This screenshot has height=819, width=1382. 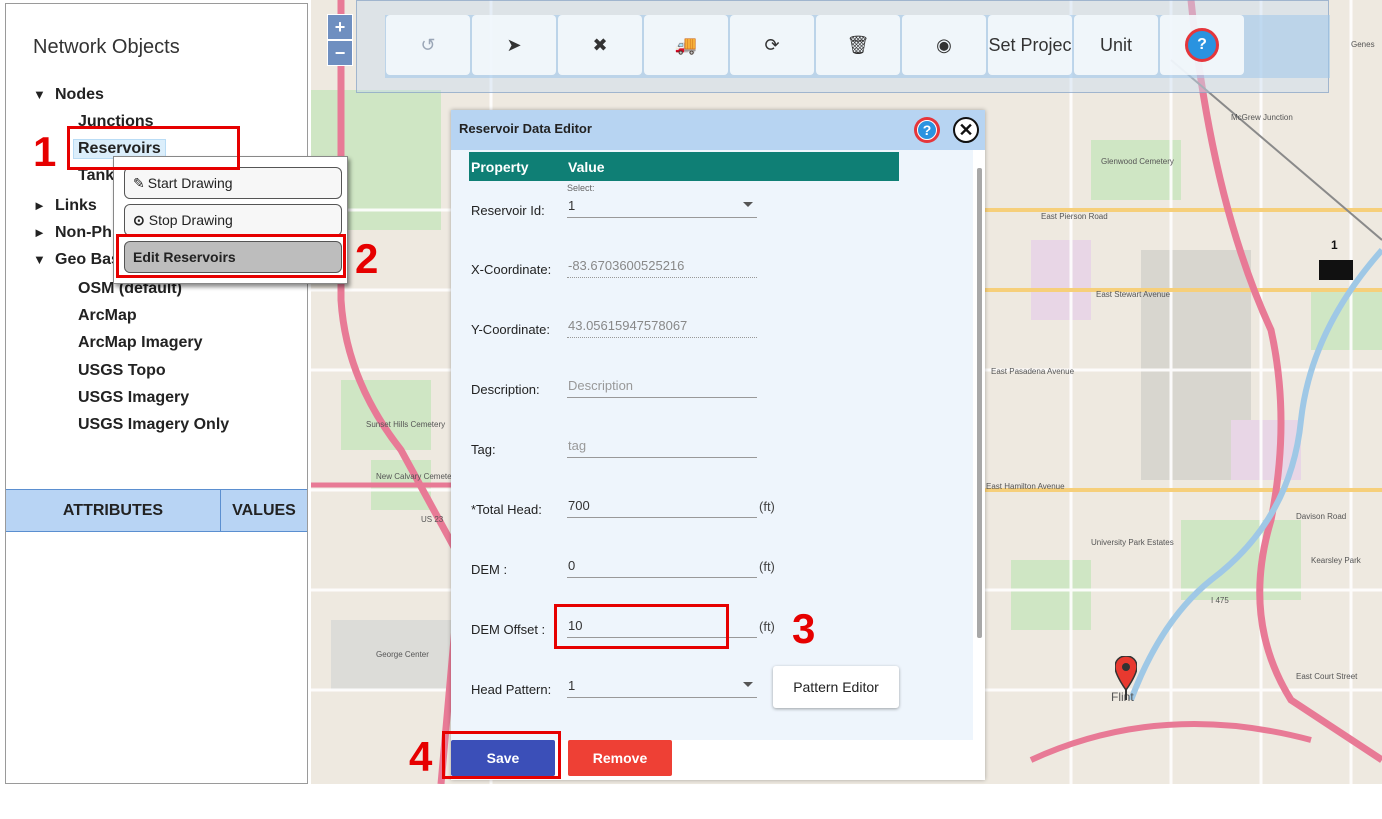 What do you see at coordinates (620, 758) in the screenshot?
I see `remove-button: Remove` at bounding box center [620, 758].